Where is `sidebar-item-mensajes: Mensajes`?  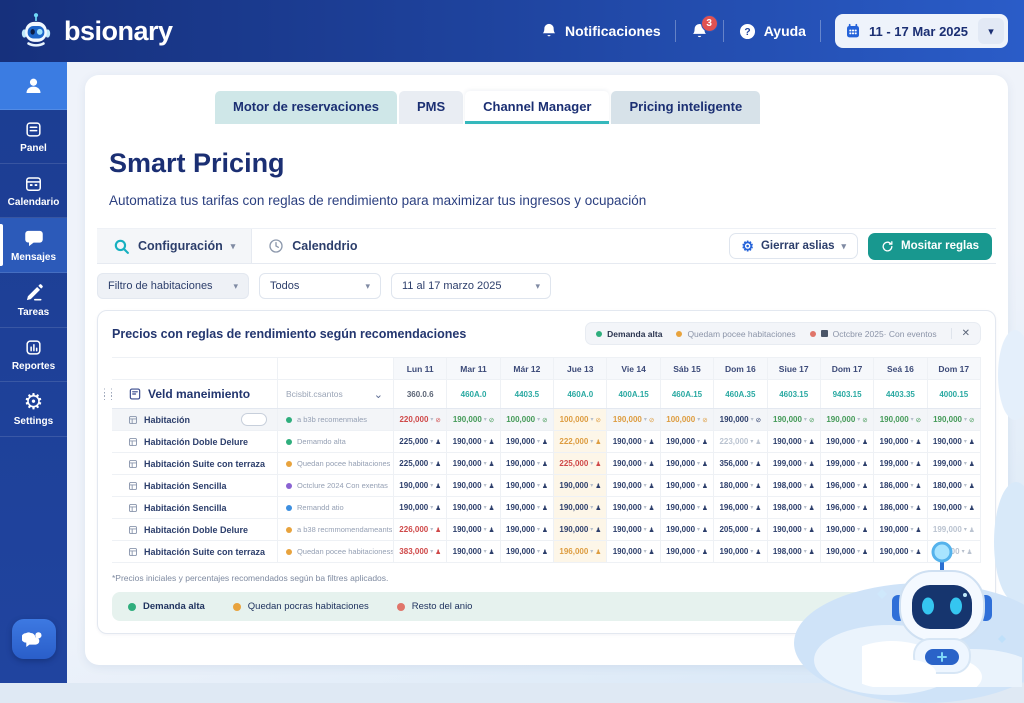 sidebar-item-mensajes: Mensajes is located at coordinates (33, 245).